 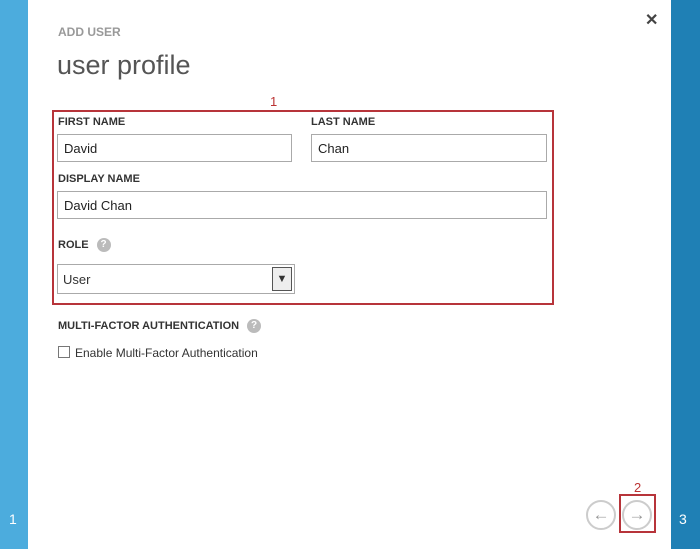 I want to click on back-button: ←, so click(x=601, y=515).